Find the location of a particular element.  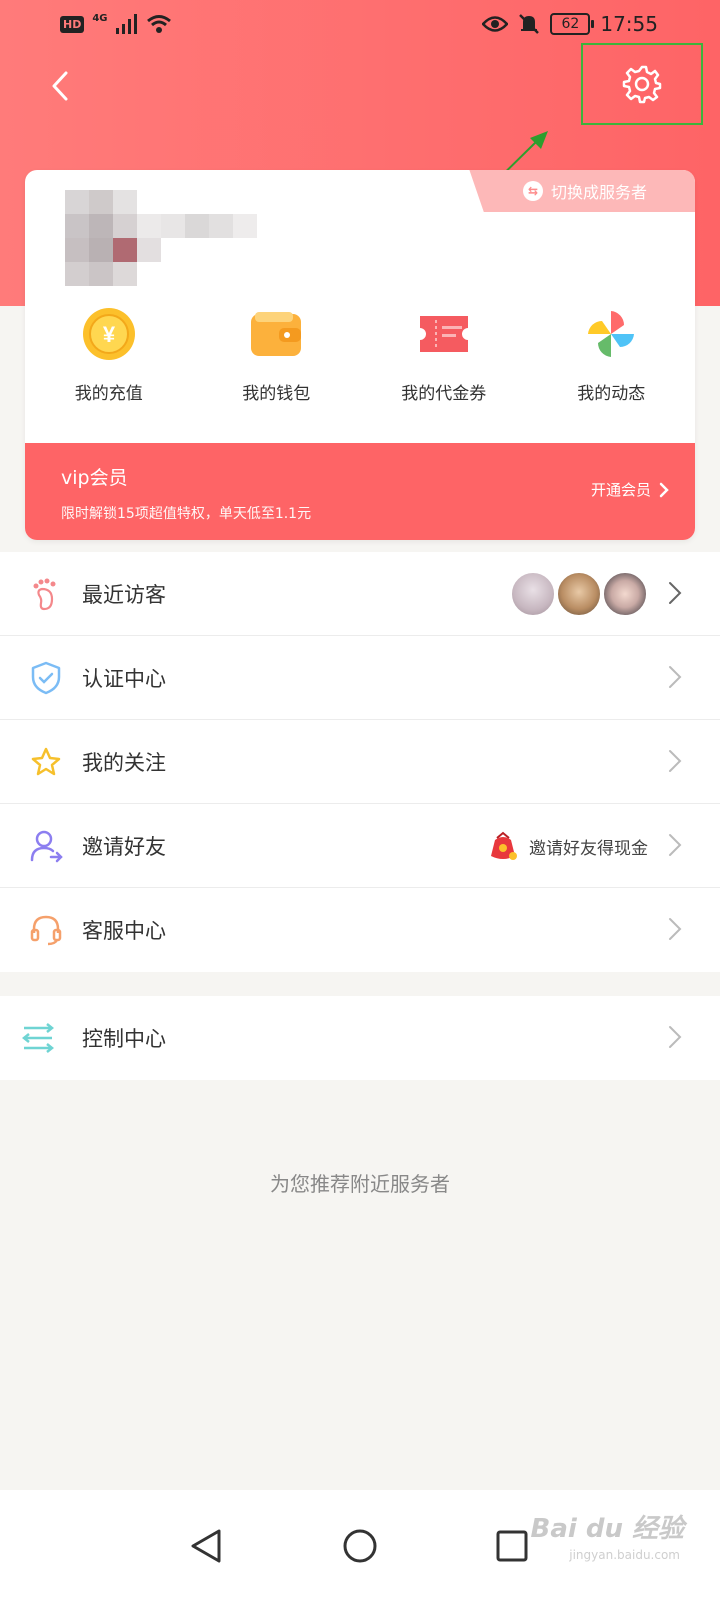

menu-item-recent-visitors: 最近访客 is located at coordinates (360, 594).